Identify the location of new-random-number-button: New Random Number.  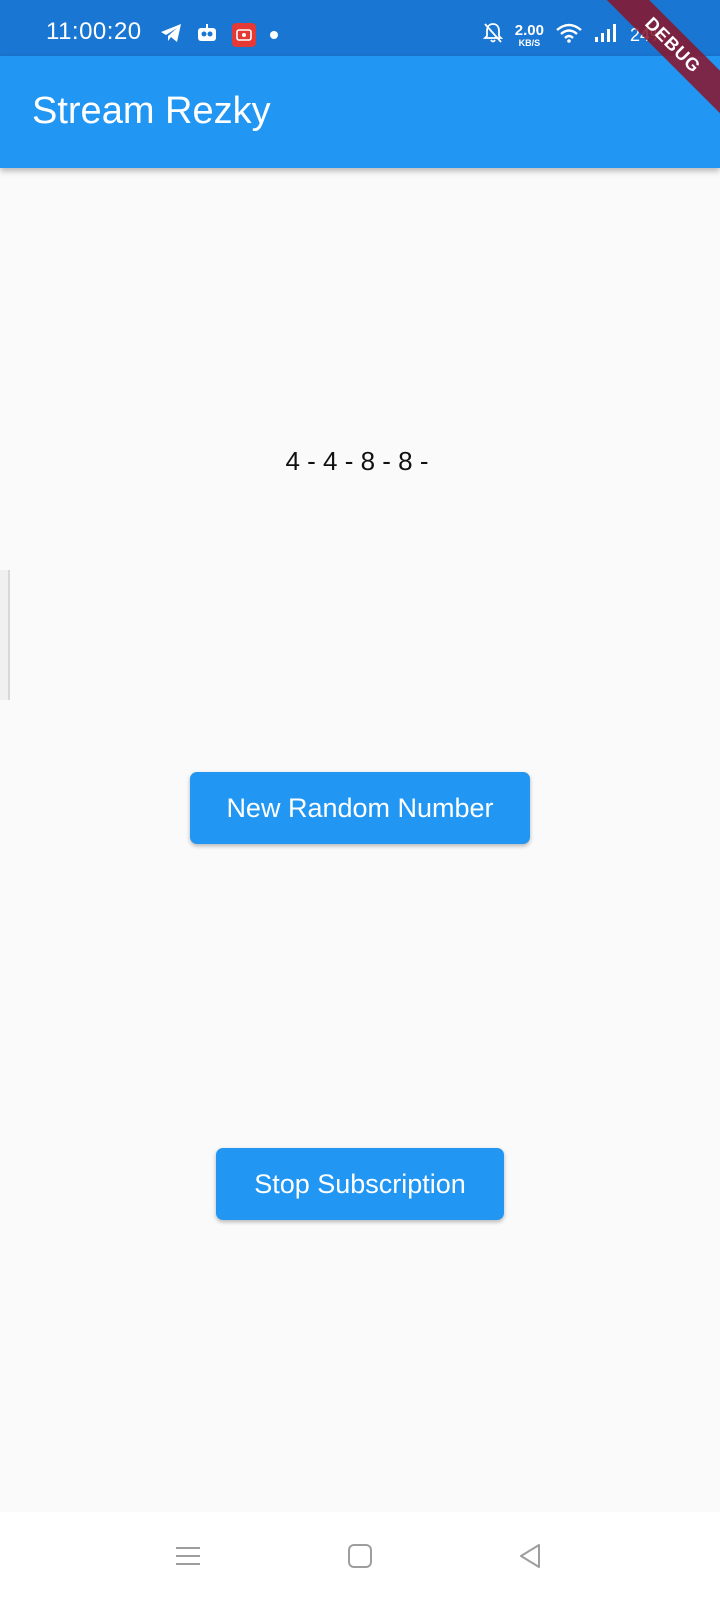
(360, 808).